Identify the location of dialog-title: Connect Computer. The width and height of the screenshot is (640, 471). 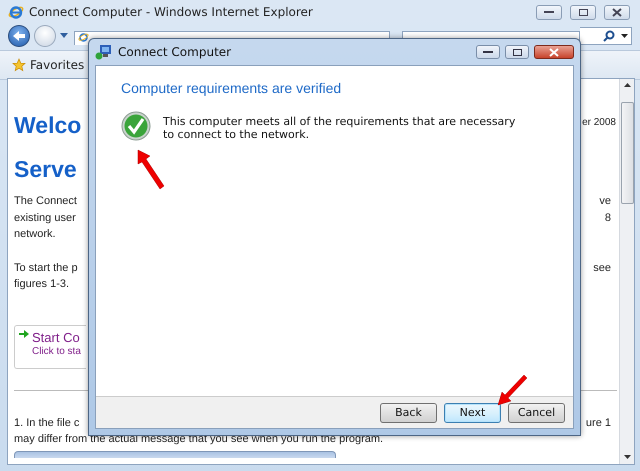
(175, 52).